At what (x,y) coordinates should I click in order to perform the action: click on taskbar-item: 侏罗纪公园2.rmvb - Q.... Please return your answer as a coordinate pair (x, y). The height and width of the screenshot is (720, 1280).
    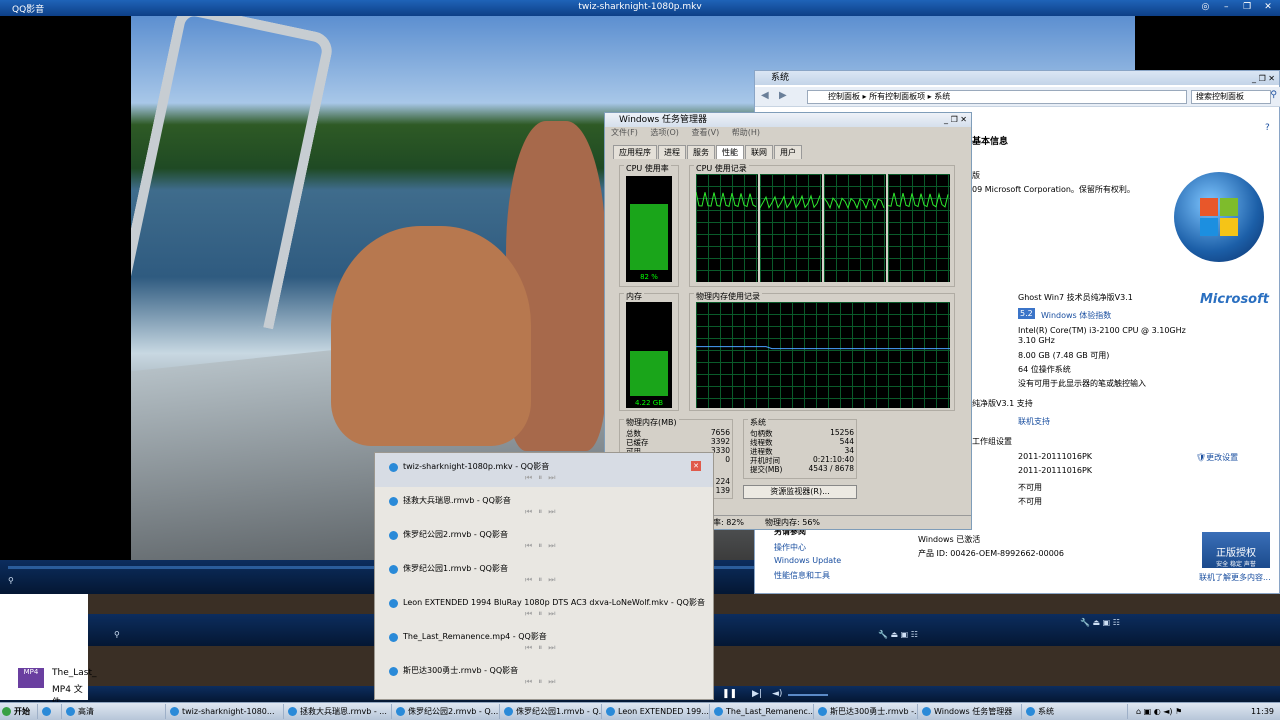
    Looking at the image, I should click on (447, 711).